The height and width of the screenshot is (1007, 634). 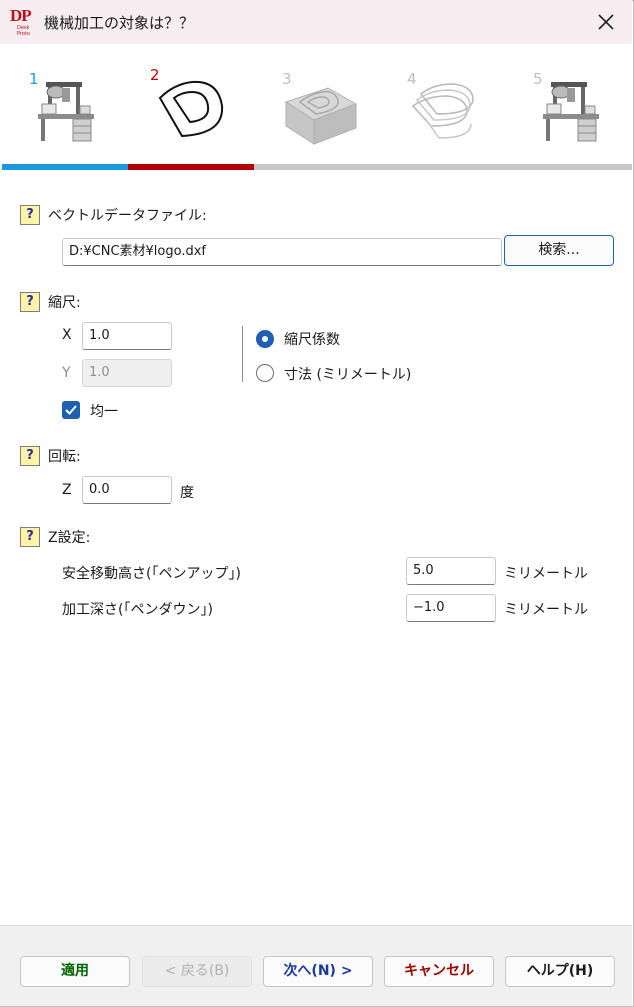 What do you see at coordinates (66, 373) in the screenshot?
I see `scale-y-label: Y` at bounding box center [66, 373].